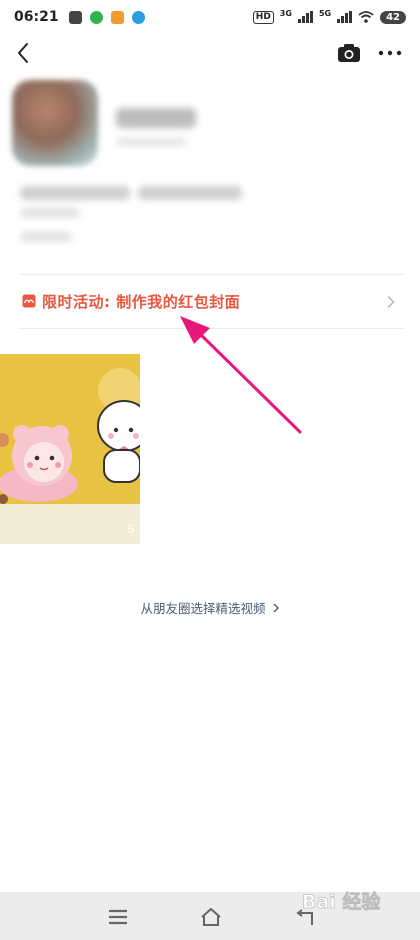  What do you see at coordinates (390, 53) in the screenshot?
I see `more-dots-icon` at bounding box center [390, 53].